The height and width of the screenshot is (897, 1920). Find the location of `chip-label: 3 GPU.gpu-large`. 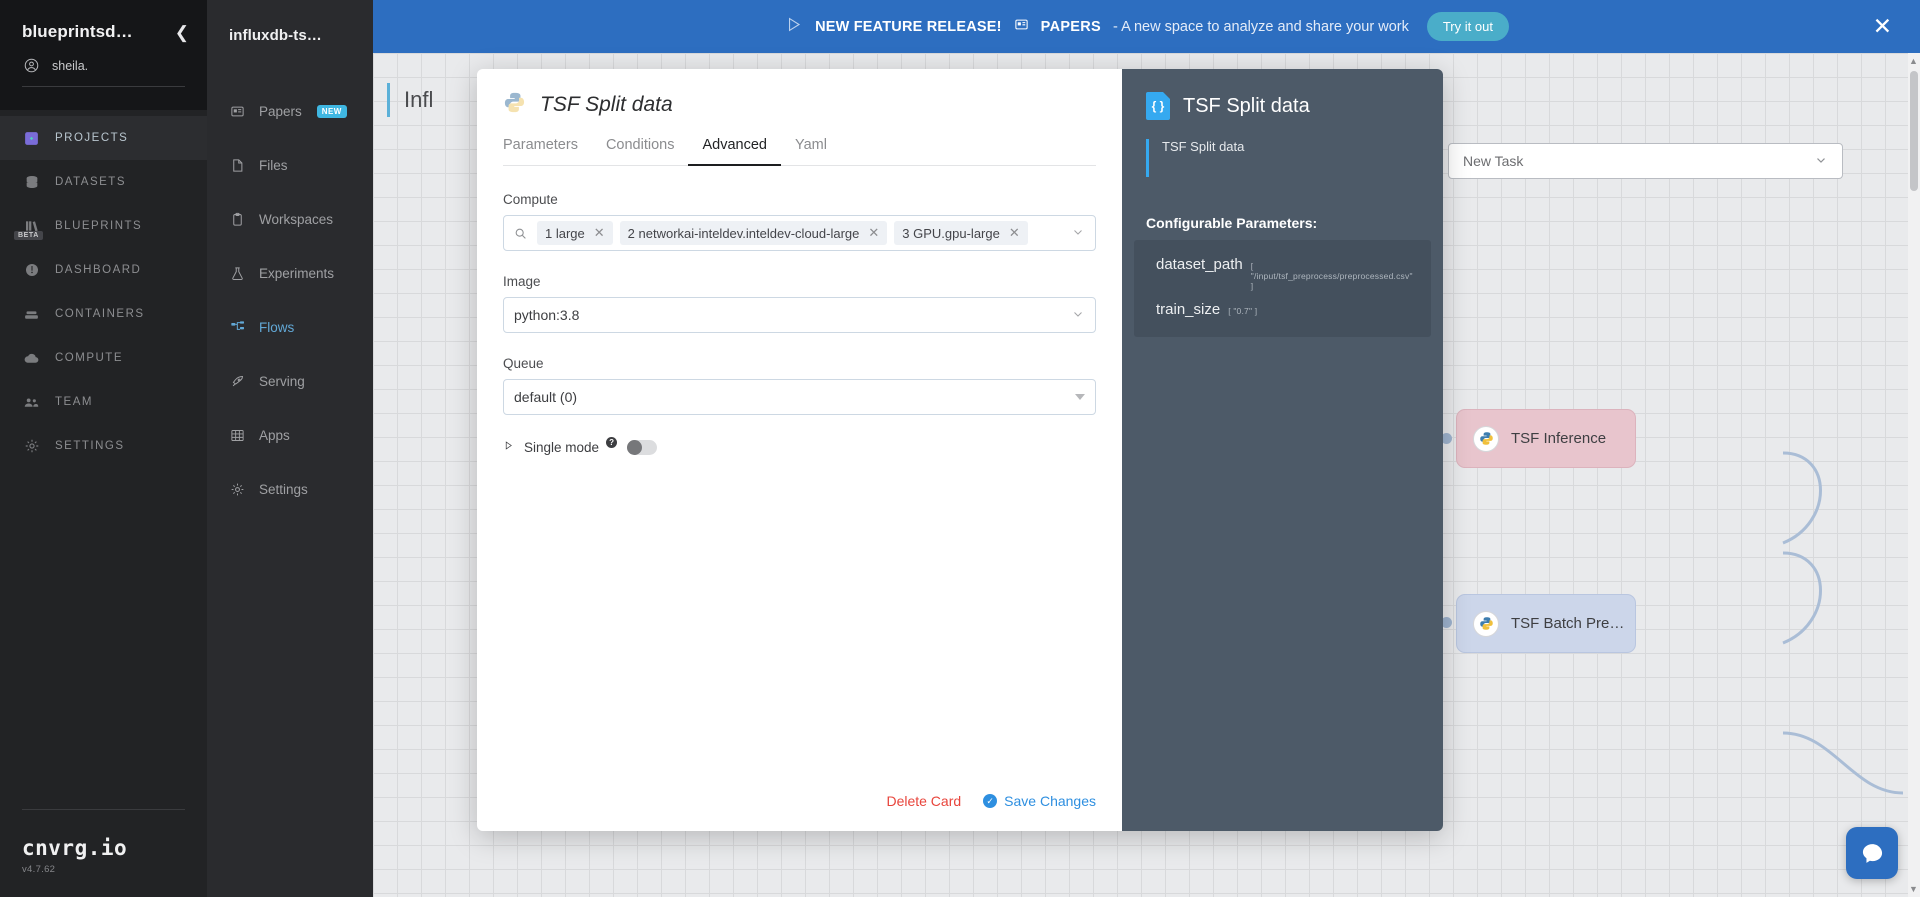

chip-label: 3 GPU.gpu-large is located at coordinates (951, 233).